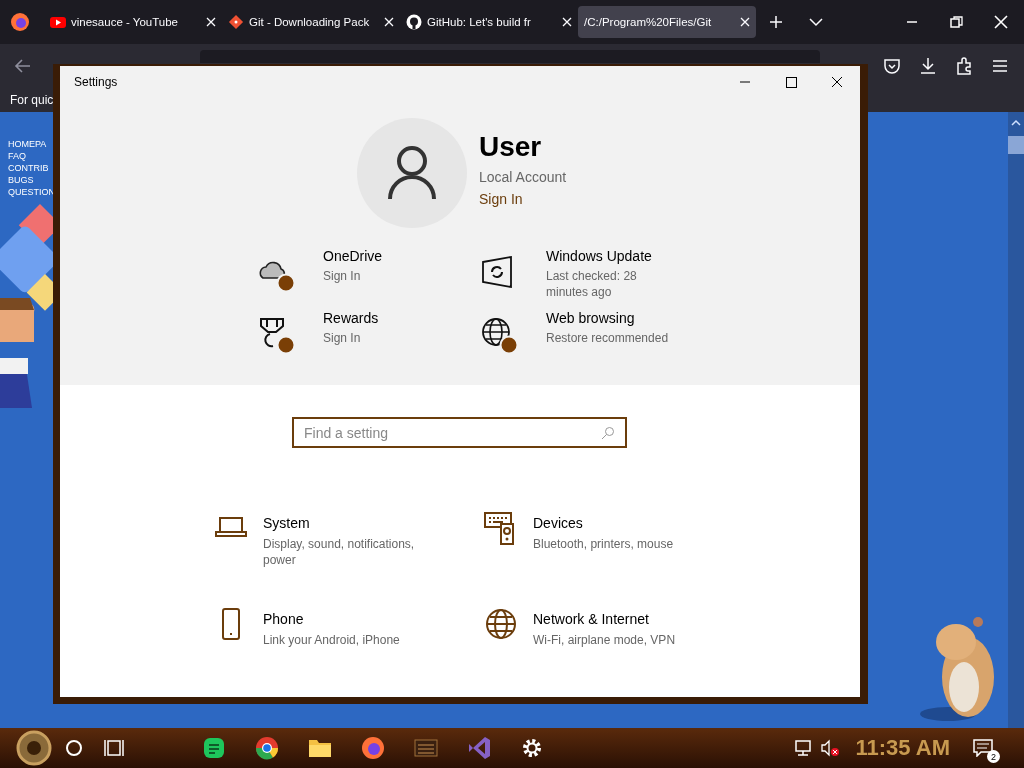  I want to click on search-field: Find a setting, so click(459, 432).